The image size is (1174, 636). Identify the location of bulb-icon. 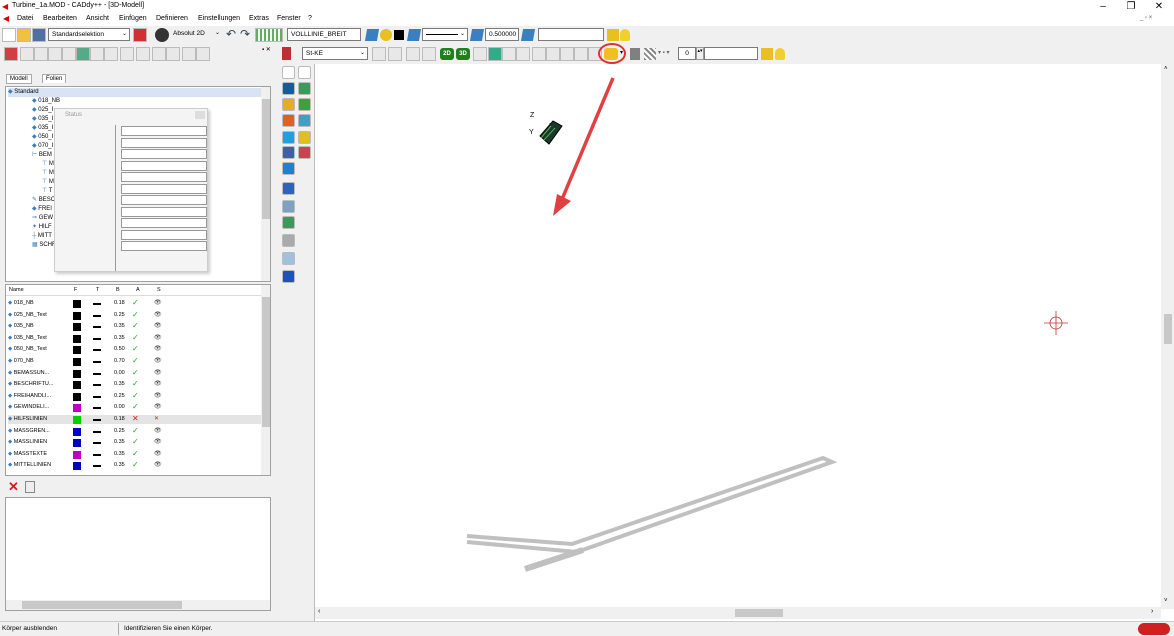
(625, 35).